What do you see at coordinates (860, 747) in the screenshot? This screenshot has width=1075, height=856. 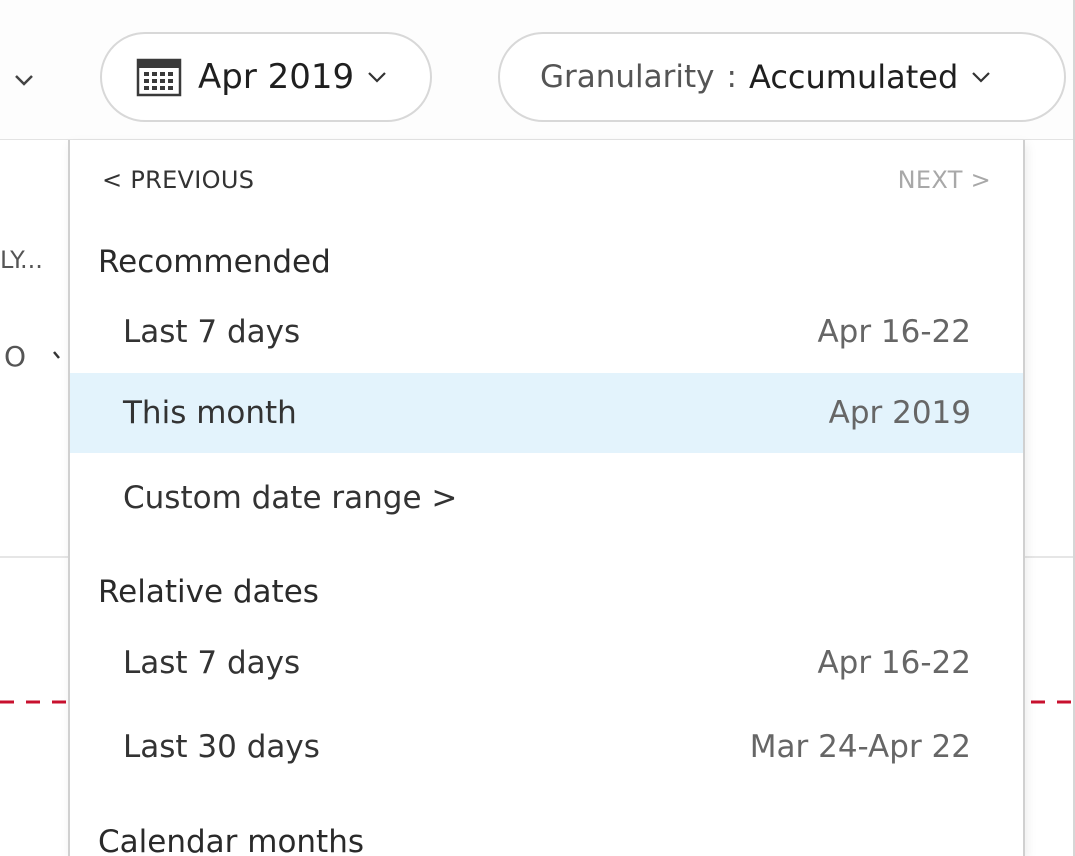 I see `menu-item-value: Mar 24-Apr 22` at bounding box center [860, 747].